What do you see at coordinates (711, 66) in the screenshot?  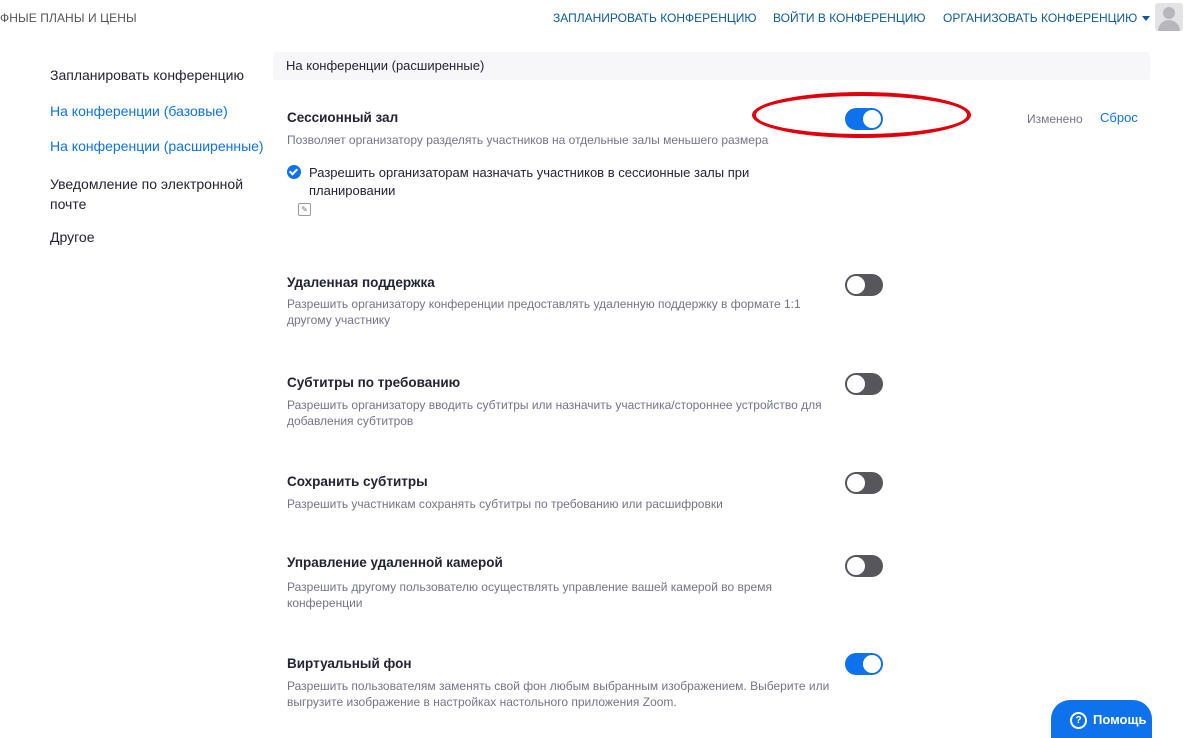 I see `section-header: На конференции (расширенные)` at bounding box center [711, 66].